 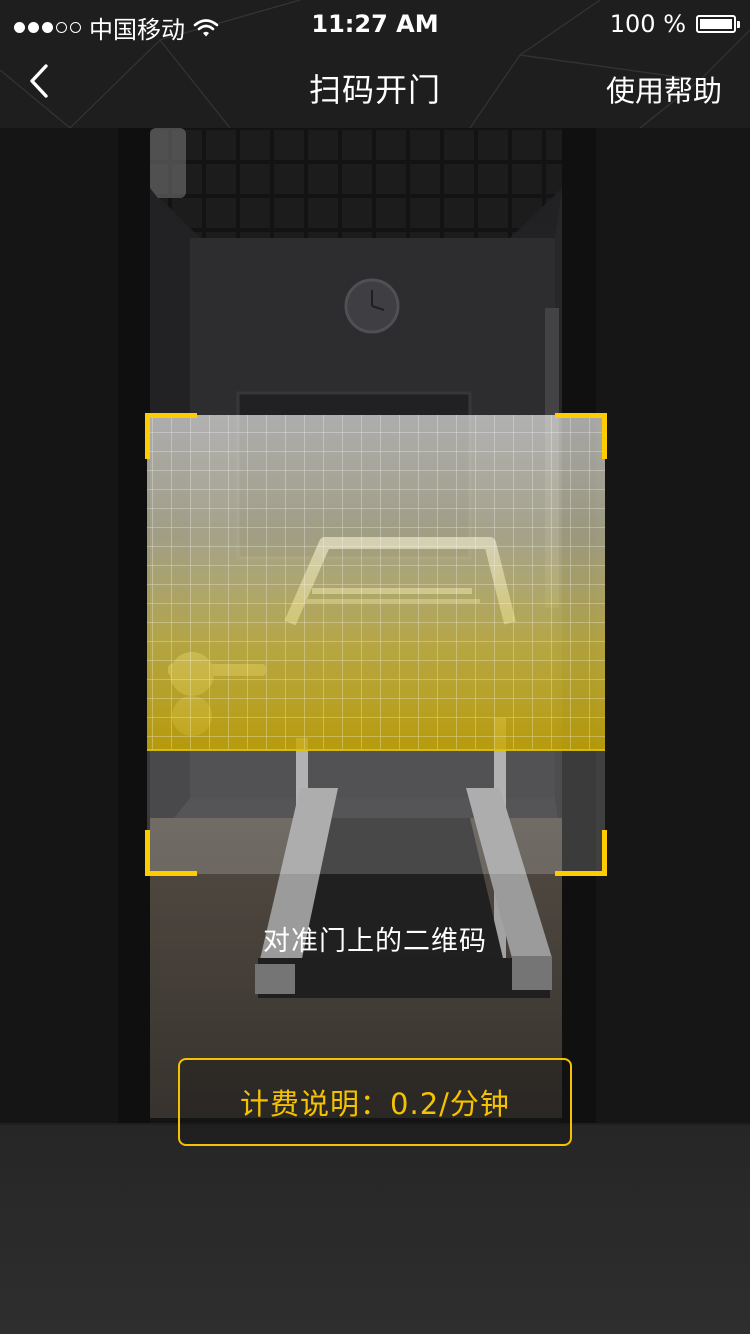 What do you see at coordinates (647, 24) in the screenshot?
I see `battery-percent: 100 %` at bounding box center [647, 24].